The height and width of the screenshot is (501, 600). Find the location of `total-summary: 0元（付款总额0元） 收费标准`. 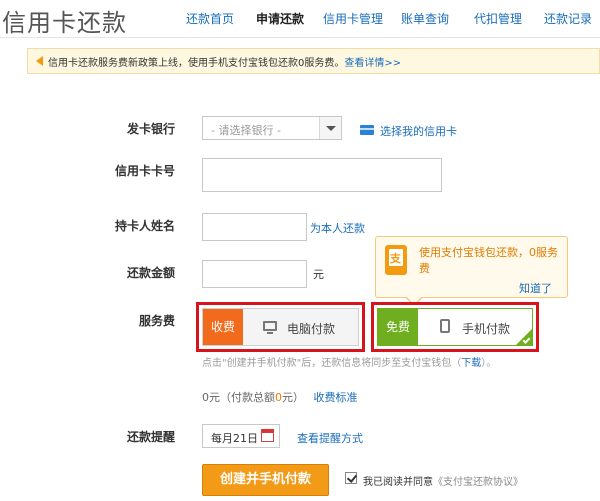

total-summary: 0元（付款总额0元） 收费标准 is located at coordinates (280, 397).